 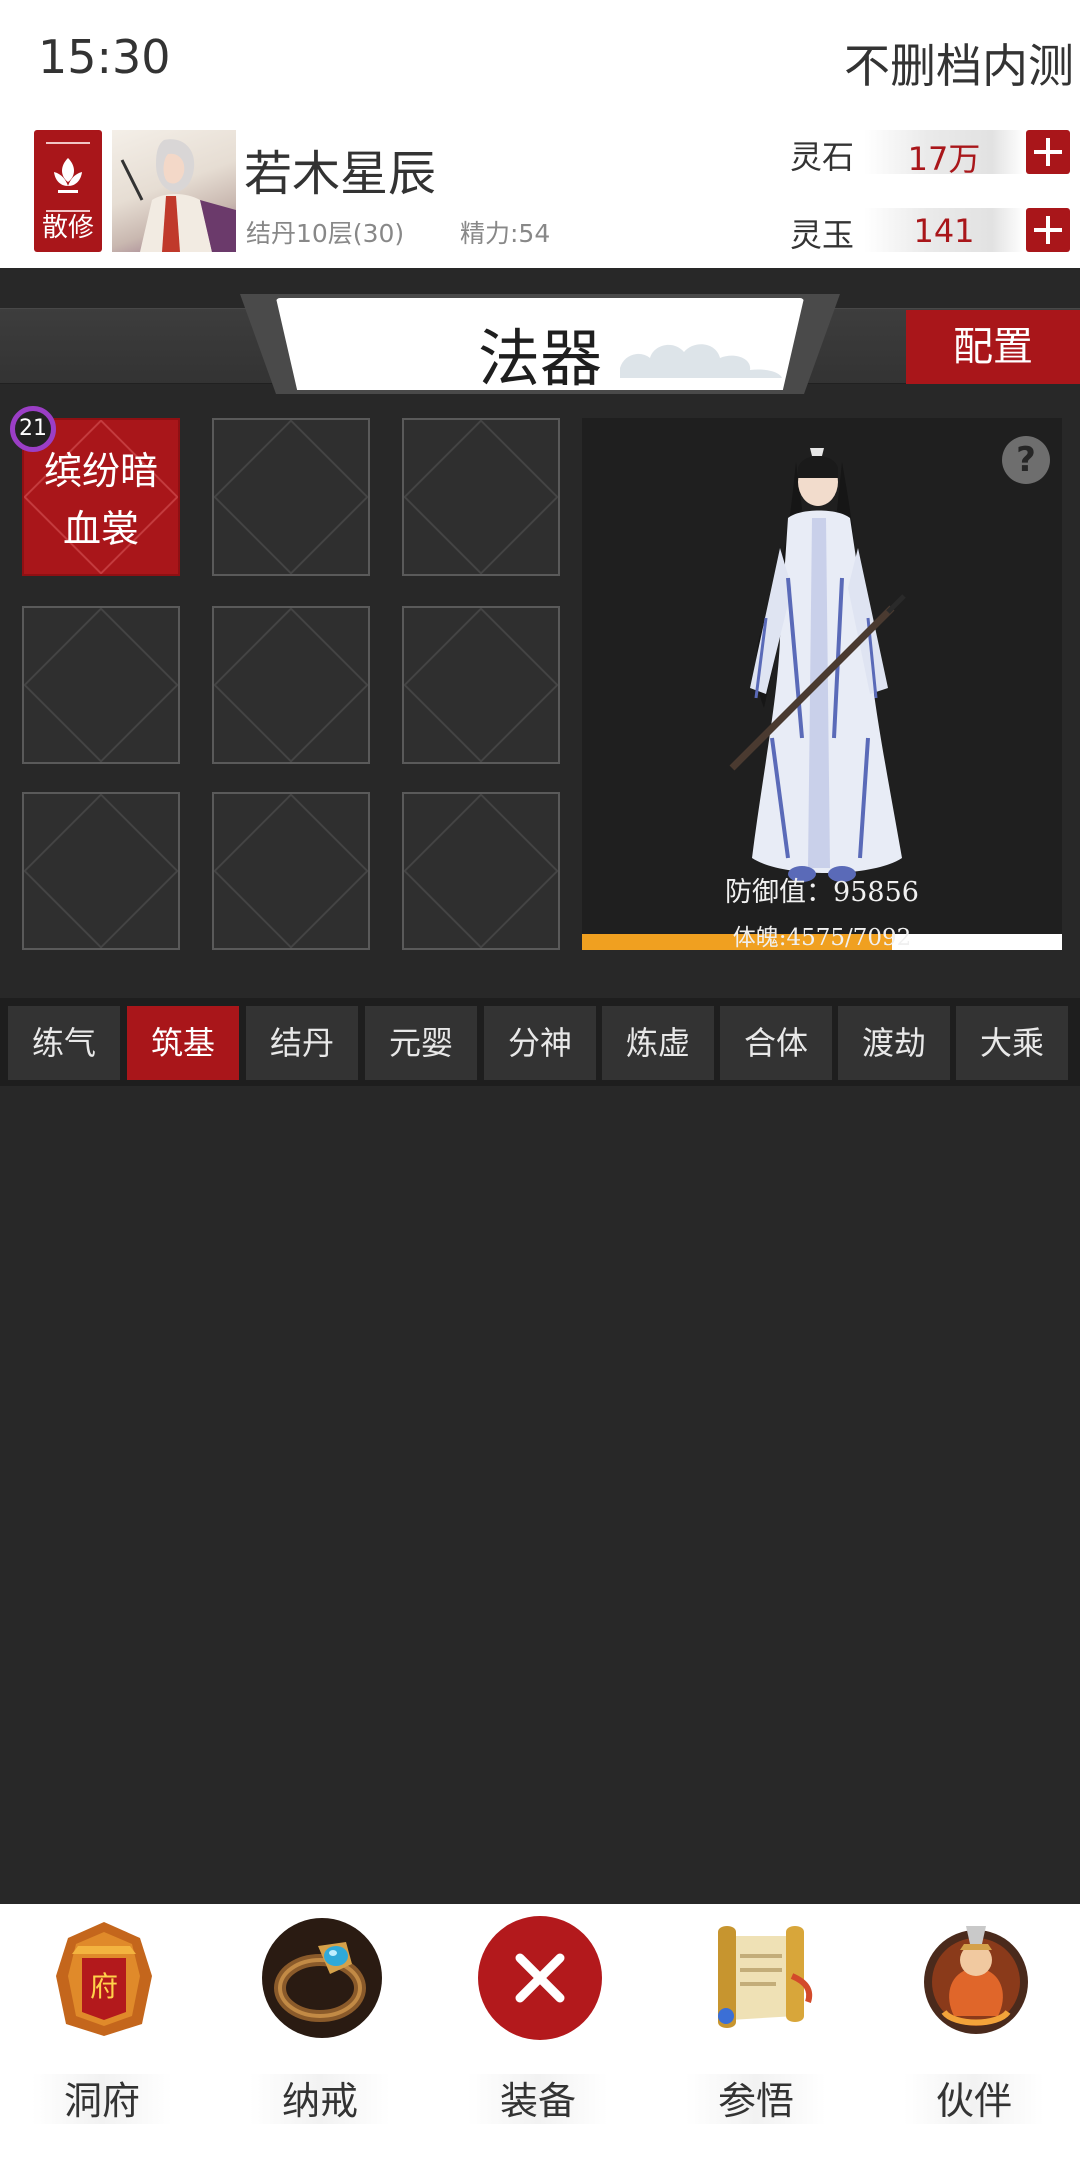 What do you see at coordinates (100, 500) in the screenshot?
I see `item-name: 缤纷暗血裳` at bounding box center [100, 500].